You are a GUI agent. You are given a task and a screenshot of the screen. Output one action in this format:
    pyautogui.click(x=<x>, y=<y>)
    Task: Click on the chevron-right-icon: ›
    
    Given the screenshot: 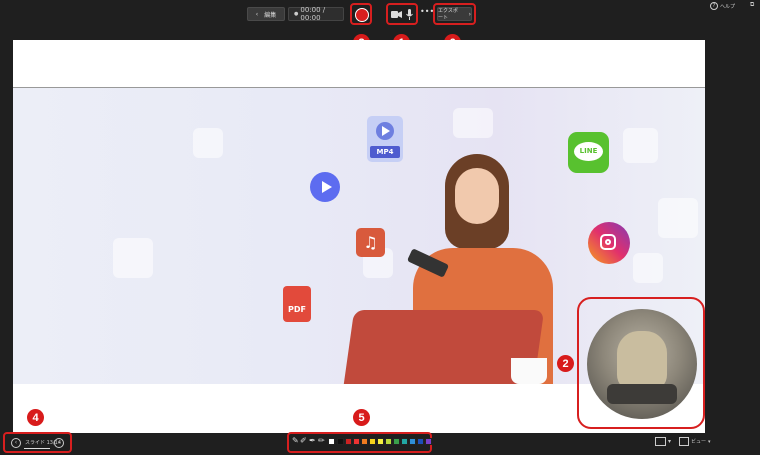 What is the action you would take?
    pyautogui.click(x=469, y=14)
    